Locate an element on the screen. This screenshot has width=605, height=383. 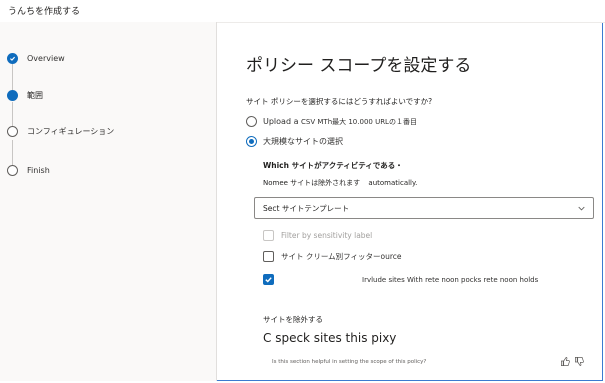
step-configuration: コンフィギュレーション is located at coordinates (60, 131).